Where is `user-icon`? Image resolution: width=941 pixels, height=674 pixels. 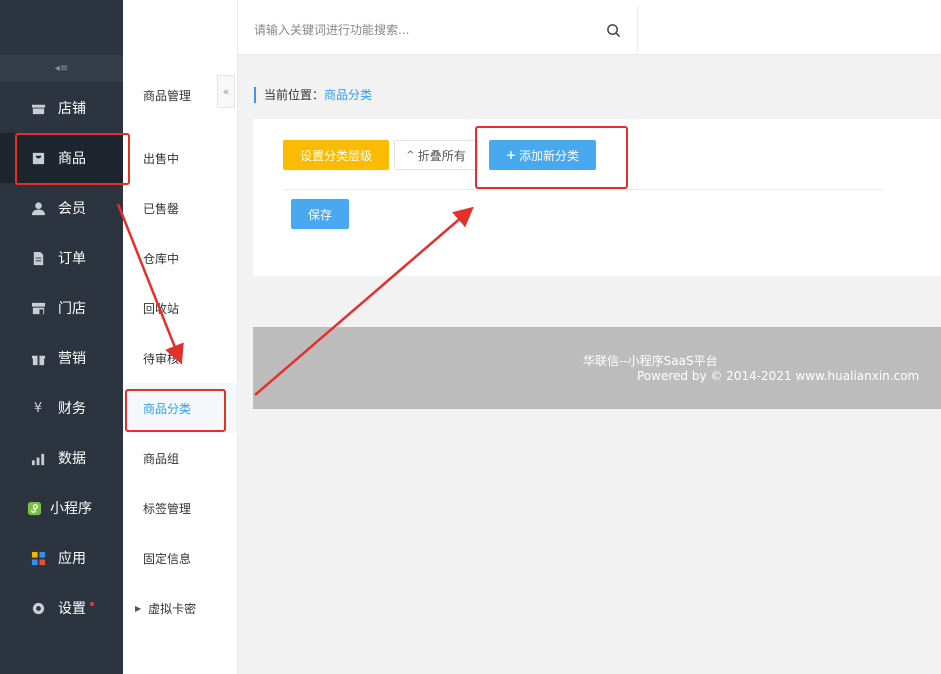
user-icon is located at coordinates (38, 208).